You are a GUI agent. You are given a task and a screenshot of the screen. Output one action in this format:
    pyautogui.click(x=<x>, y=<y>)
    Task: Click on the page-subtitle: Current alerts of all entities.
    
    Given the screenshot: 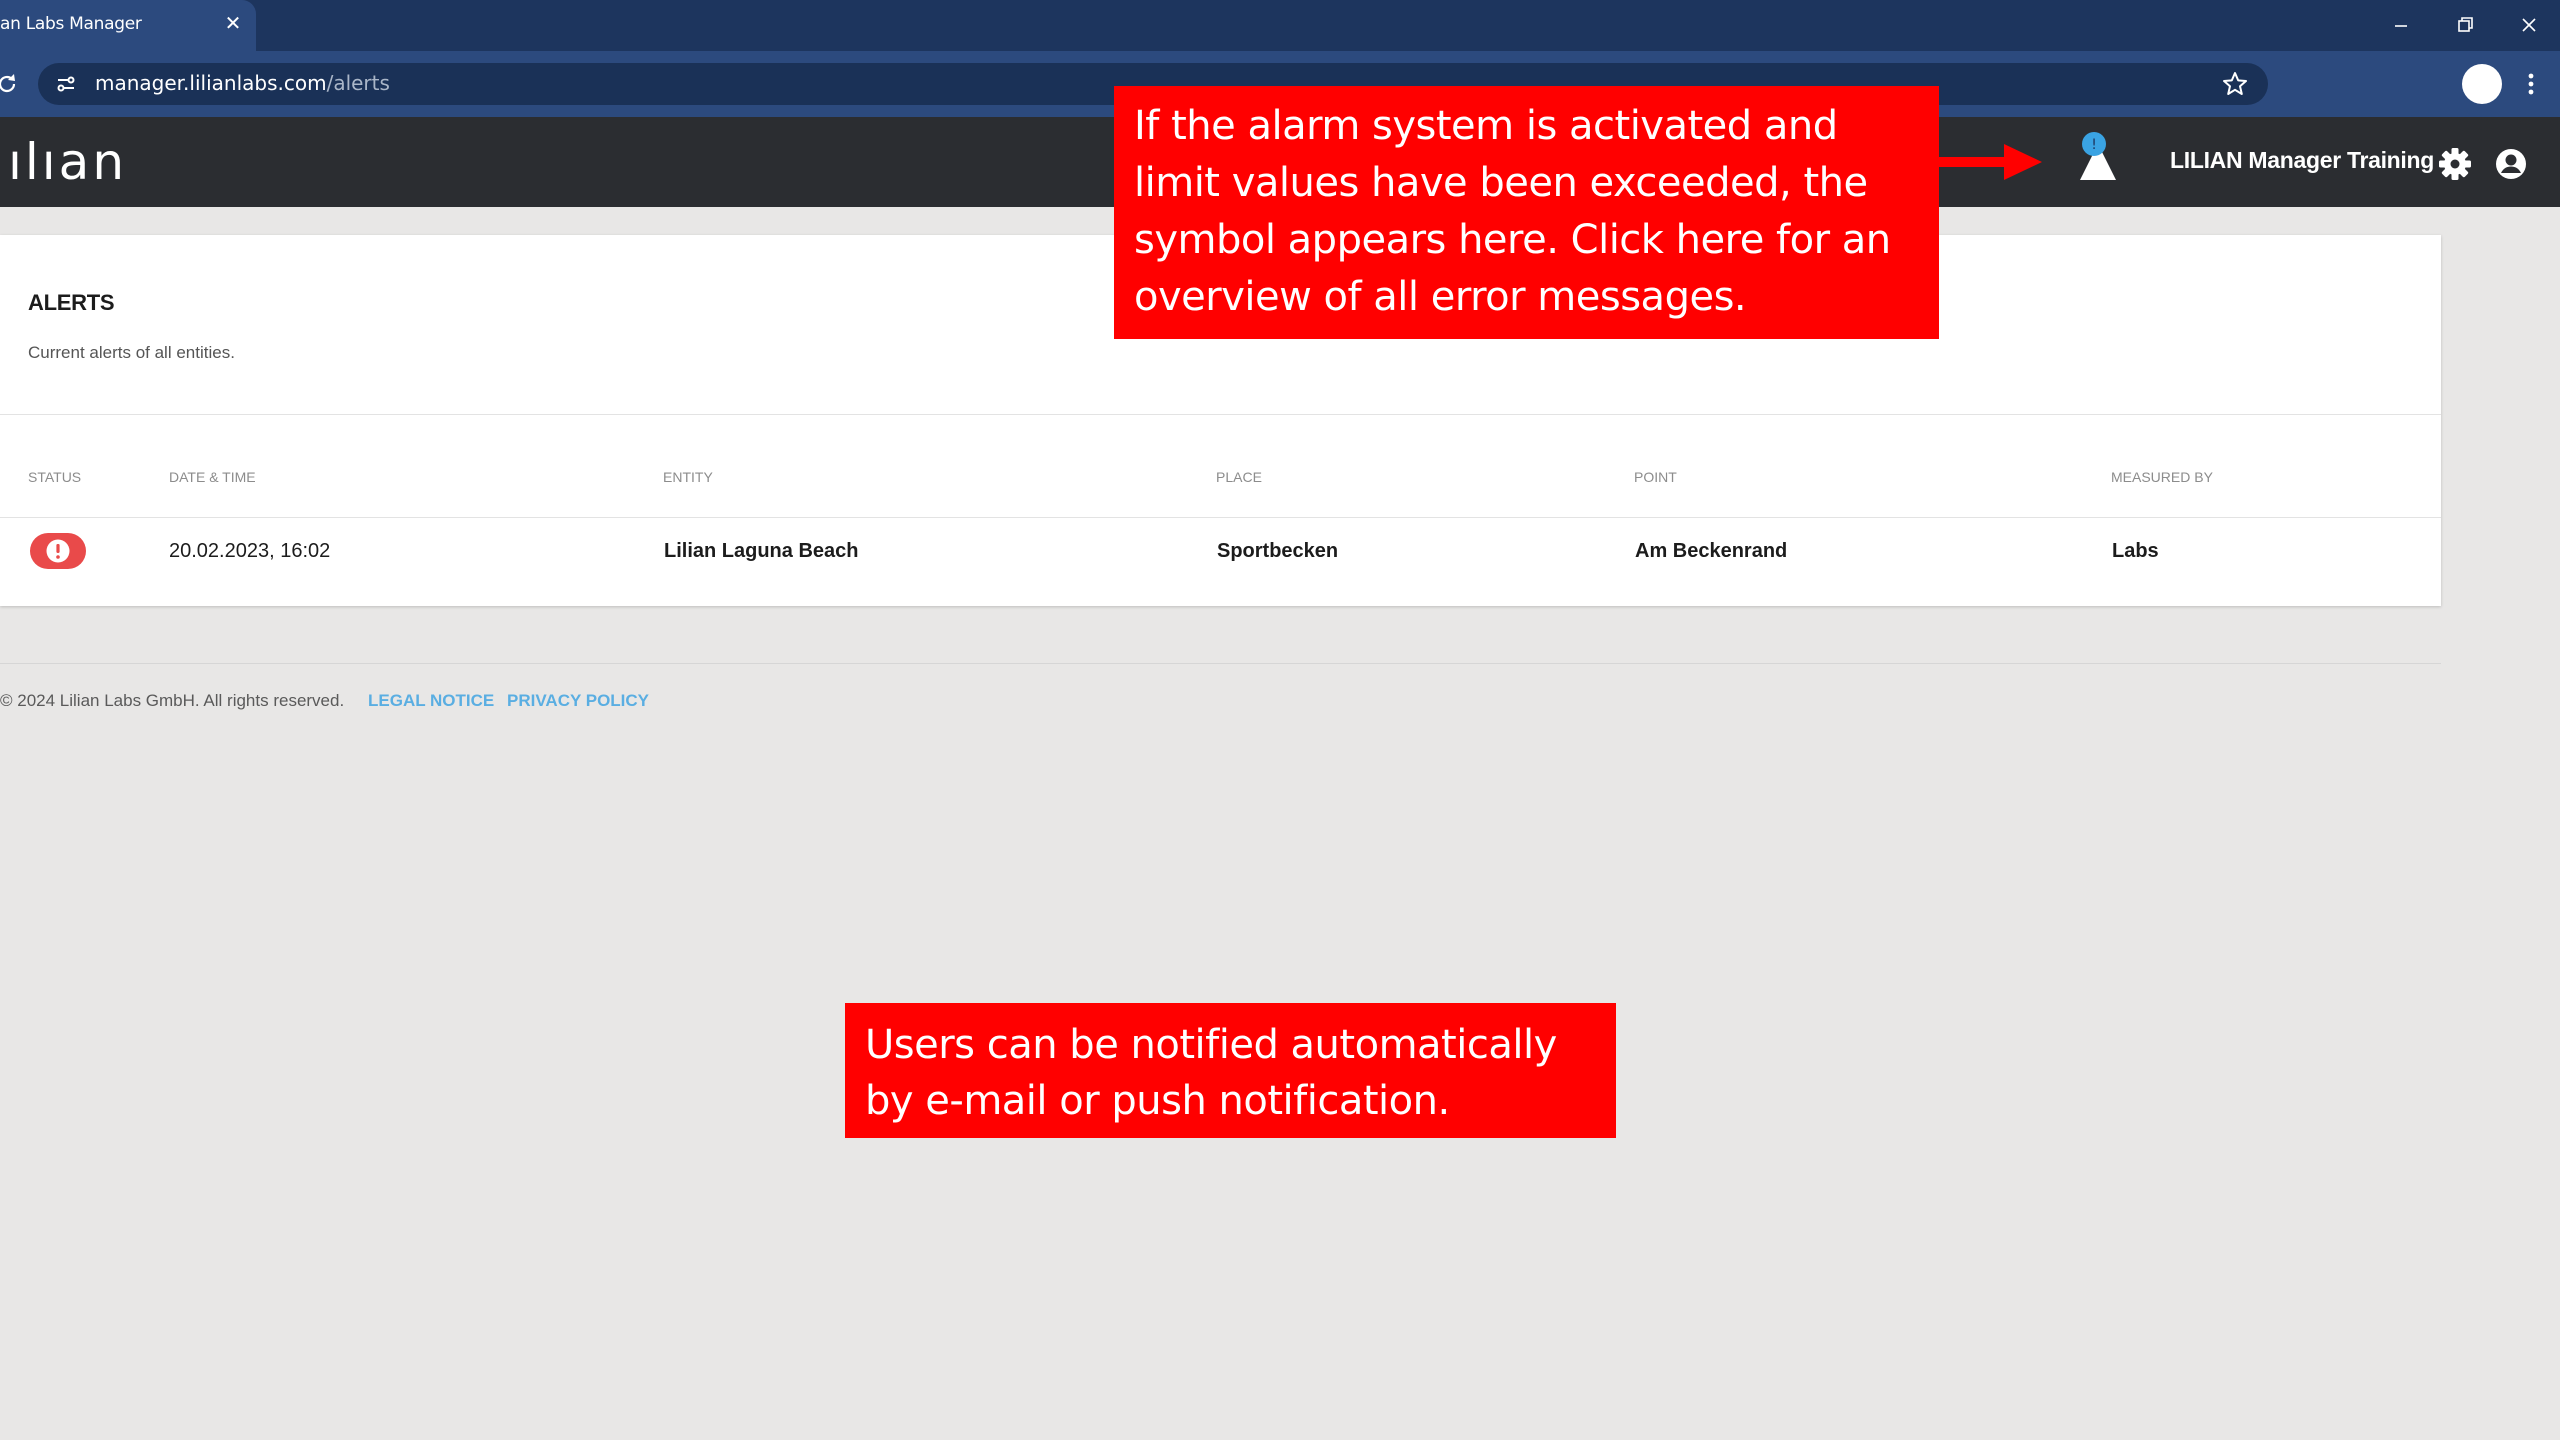 What is the action you would take?
    pyautogui.click(x=131, y=352)
    